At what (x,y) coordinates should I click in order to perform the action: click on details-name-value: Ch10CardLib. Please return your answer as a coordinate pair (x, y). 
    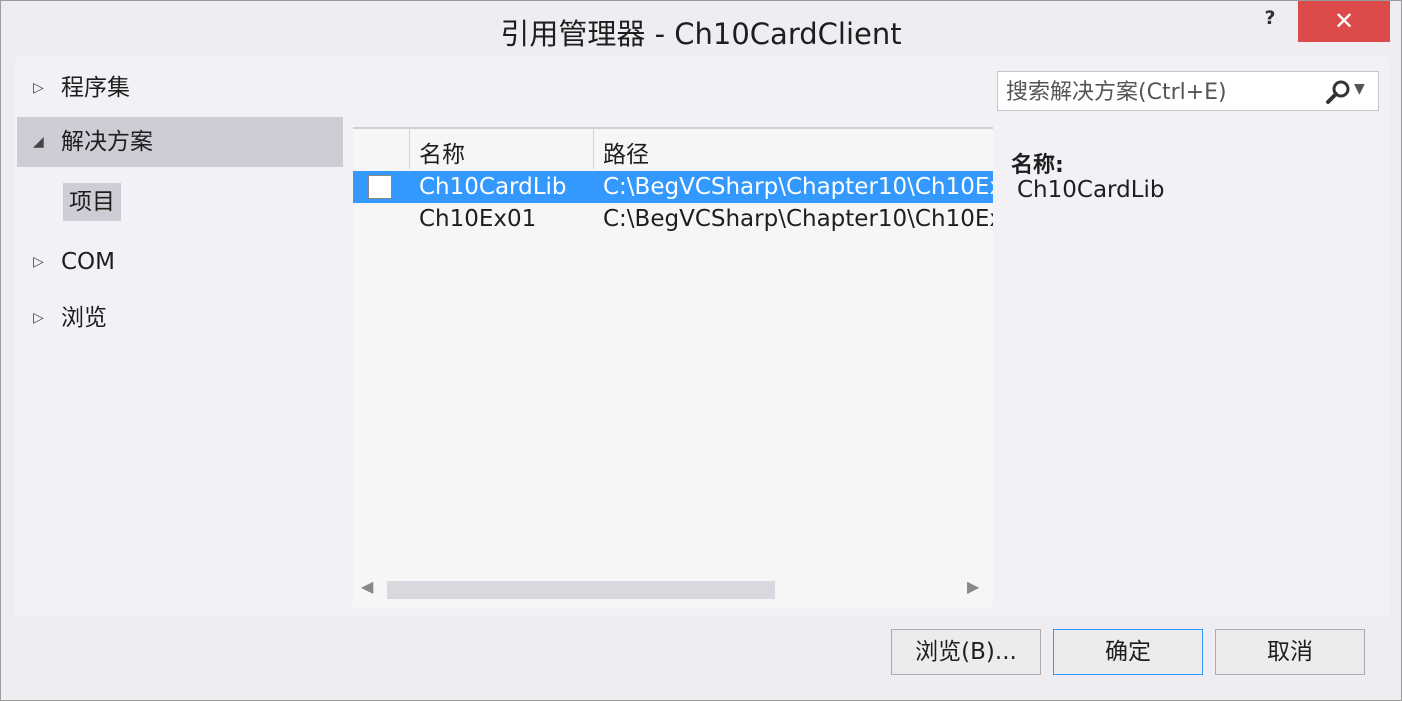
    Looking at the image, I should click on (1091, 190).